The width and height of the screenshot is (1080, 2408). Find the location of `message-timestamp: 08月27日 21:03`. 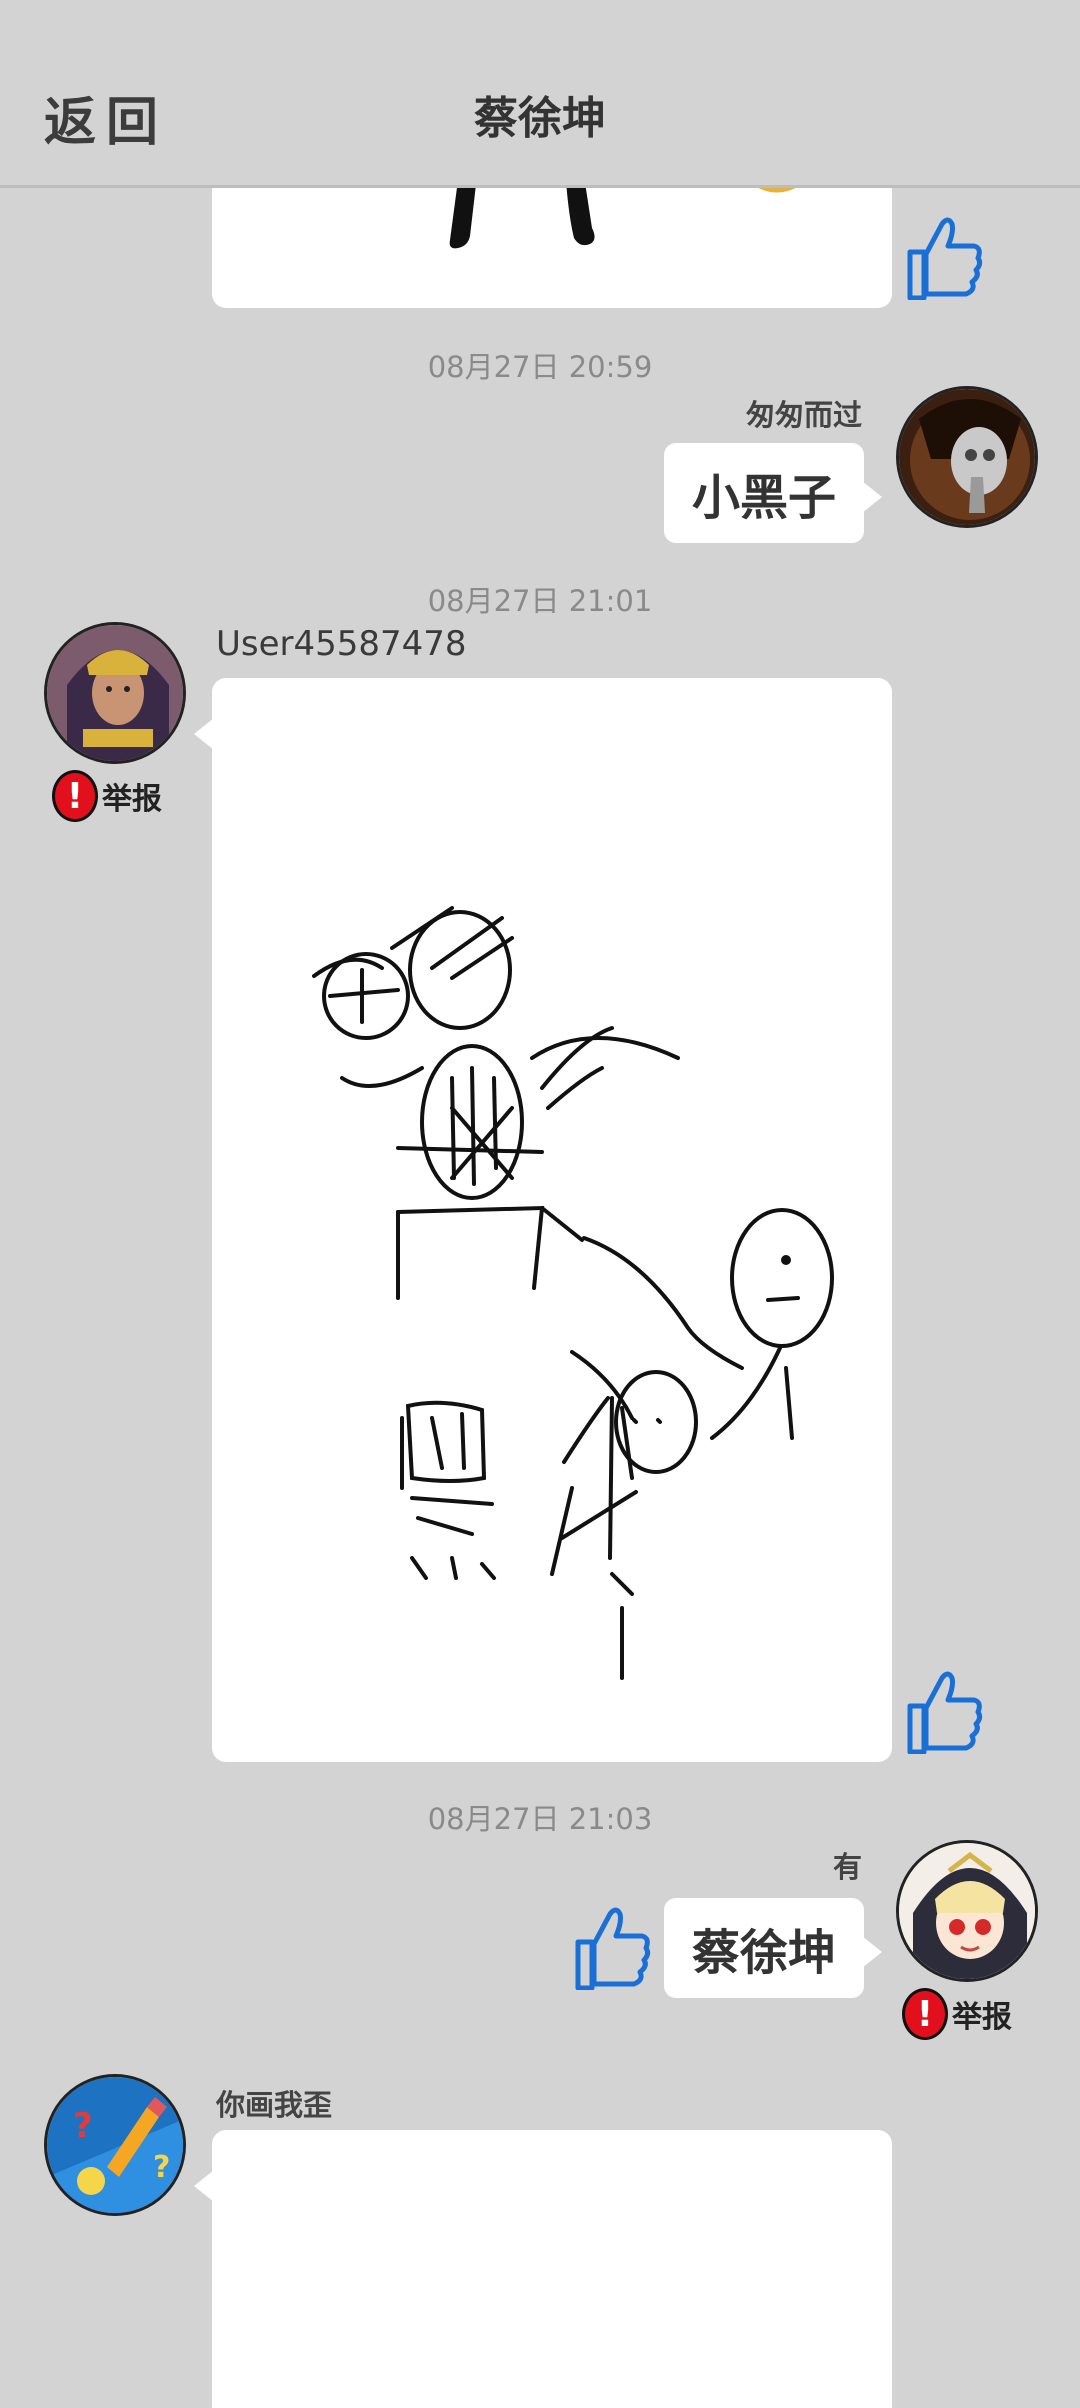

message-timestamp: 08月27日 21:03 is located at coordinates (540, 1819).